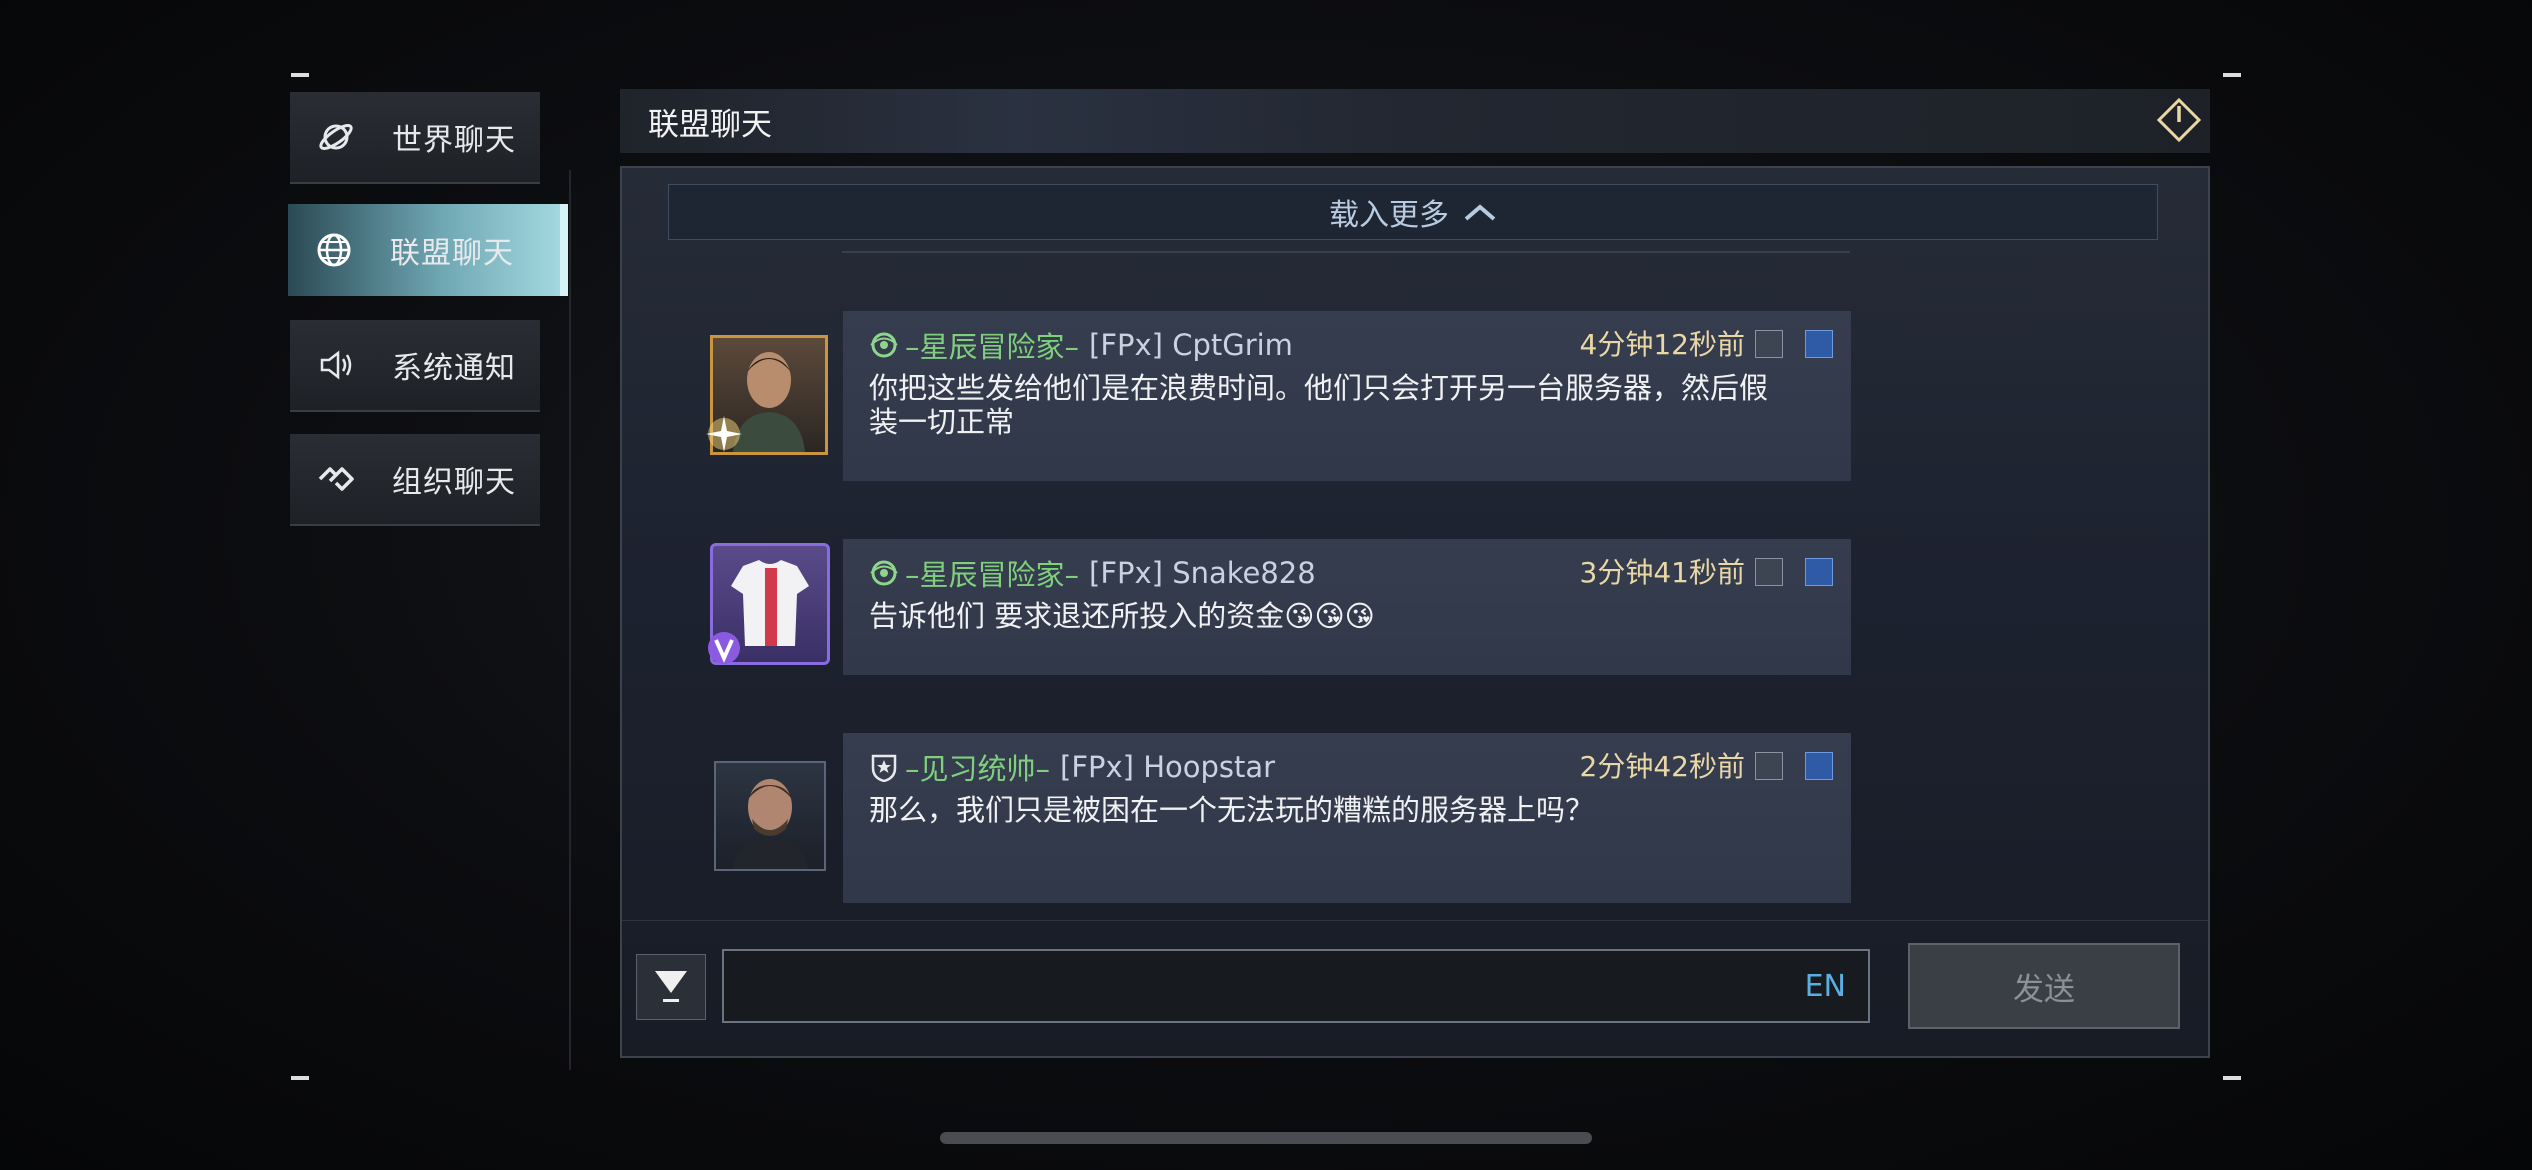 The image size is (2532, 1170). Describe the element at coordinates (884, 768) in the screenshot. I see `rank-shield-icon` at that location.